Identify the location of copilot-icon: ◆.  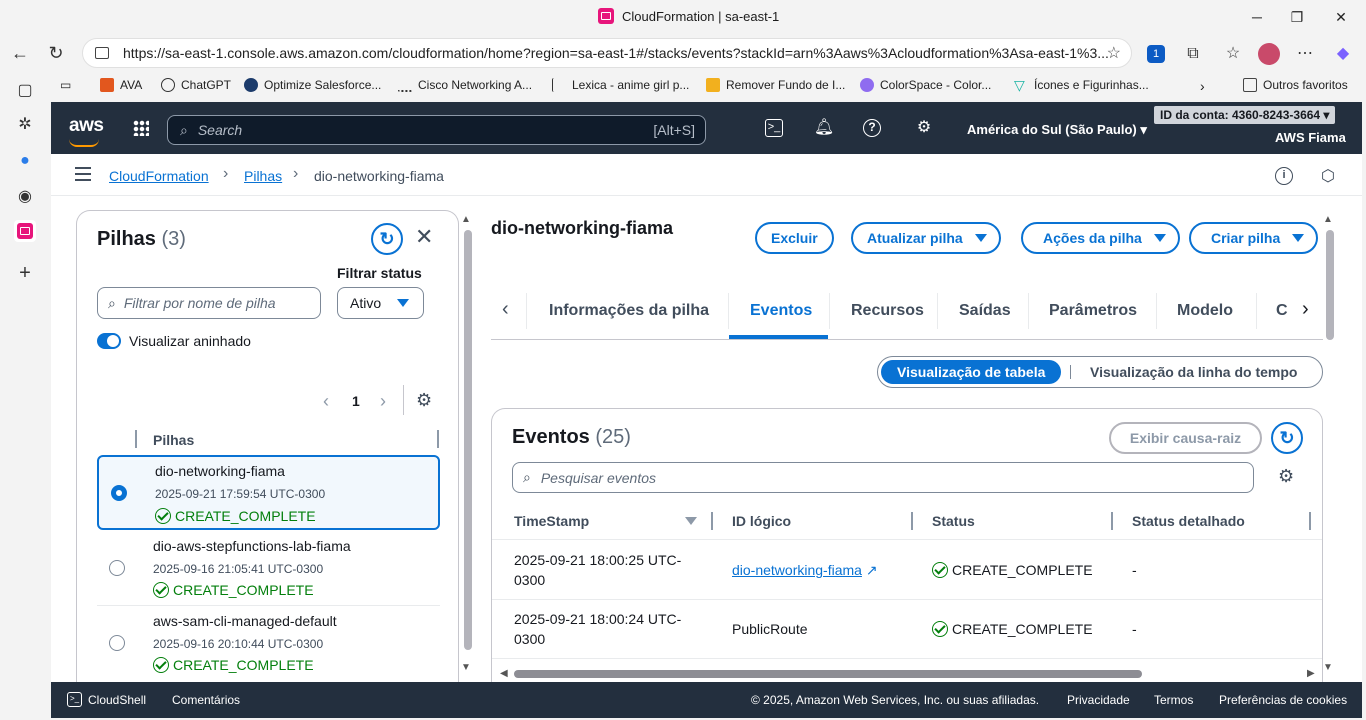
(1343, 54).